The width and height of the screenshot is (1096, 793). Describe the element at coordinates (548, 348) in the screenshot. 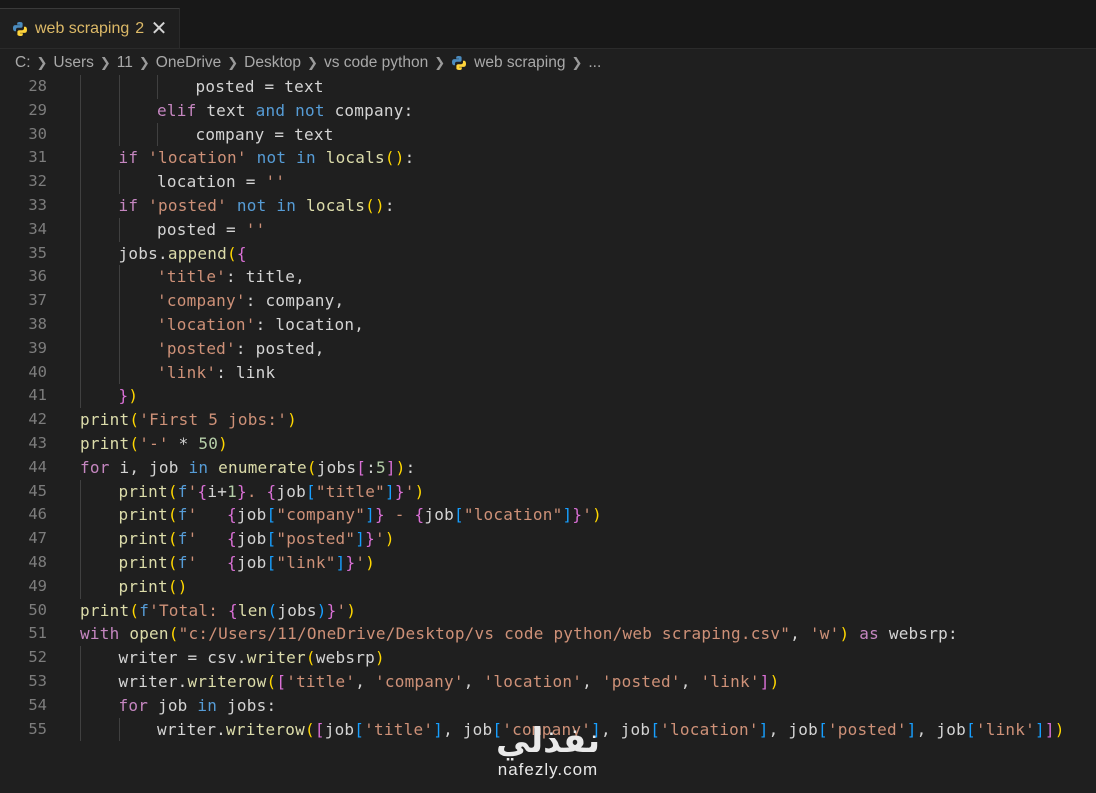

I see `code-line: 39 'posted': posted,` at that location.